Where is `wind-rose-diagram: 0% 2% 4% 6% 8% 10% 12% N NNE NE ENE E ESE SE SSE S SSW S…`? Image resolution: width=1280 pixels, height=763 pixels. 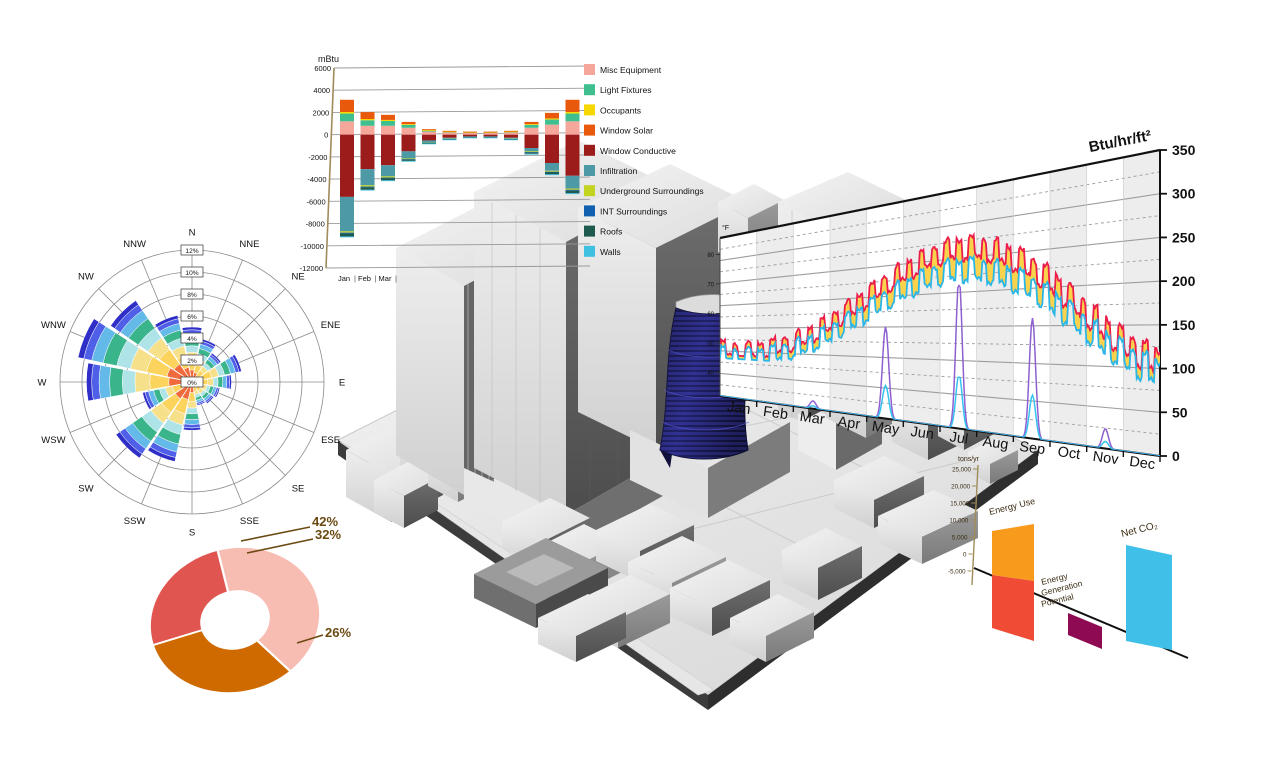
wind-rose-diagram: 0% 2% 4% 6% 8% 10% 12% N NNE NE ENE E ESE SE SSE S SSW S… is located at coordinates (173, 377).